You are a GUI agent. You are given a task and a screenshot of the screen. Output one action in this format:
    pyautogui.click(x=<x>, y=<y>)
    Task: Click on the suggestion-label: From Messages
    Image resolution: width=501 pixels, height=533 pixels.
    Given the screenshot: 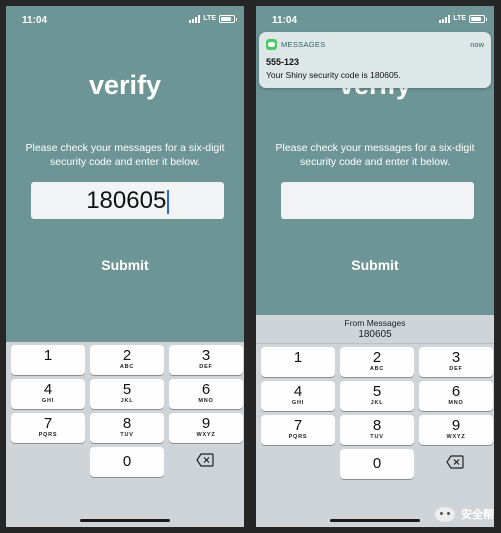 What is the action you would take?
    pyautogui.click(x=375, y=323)
    